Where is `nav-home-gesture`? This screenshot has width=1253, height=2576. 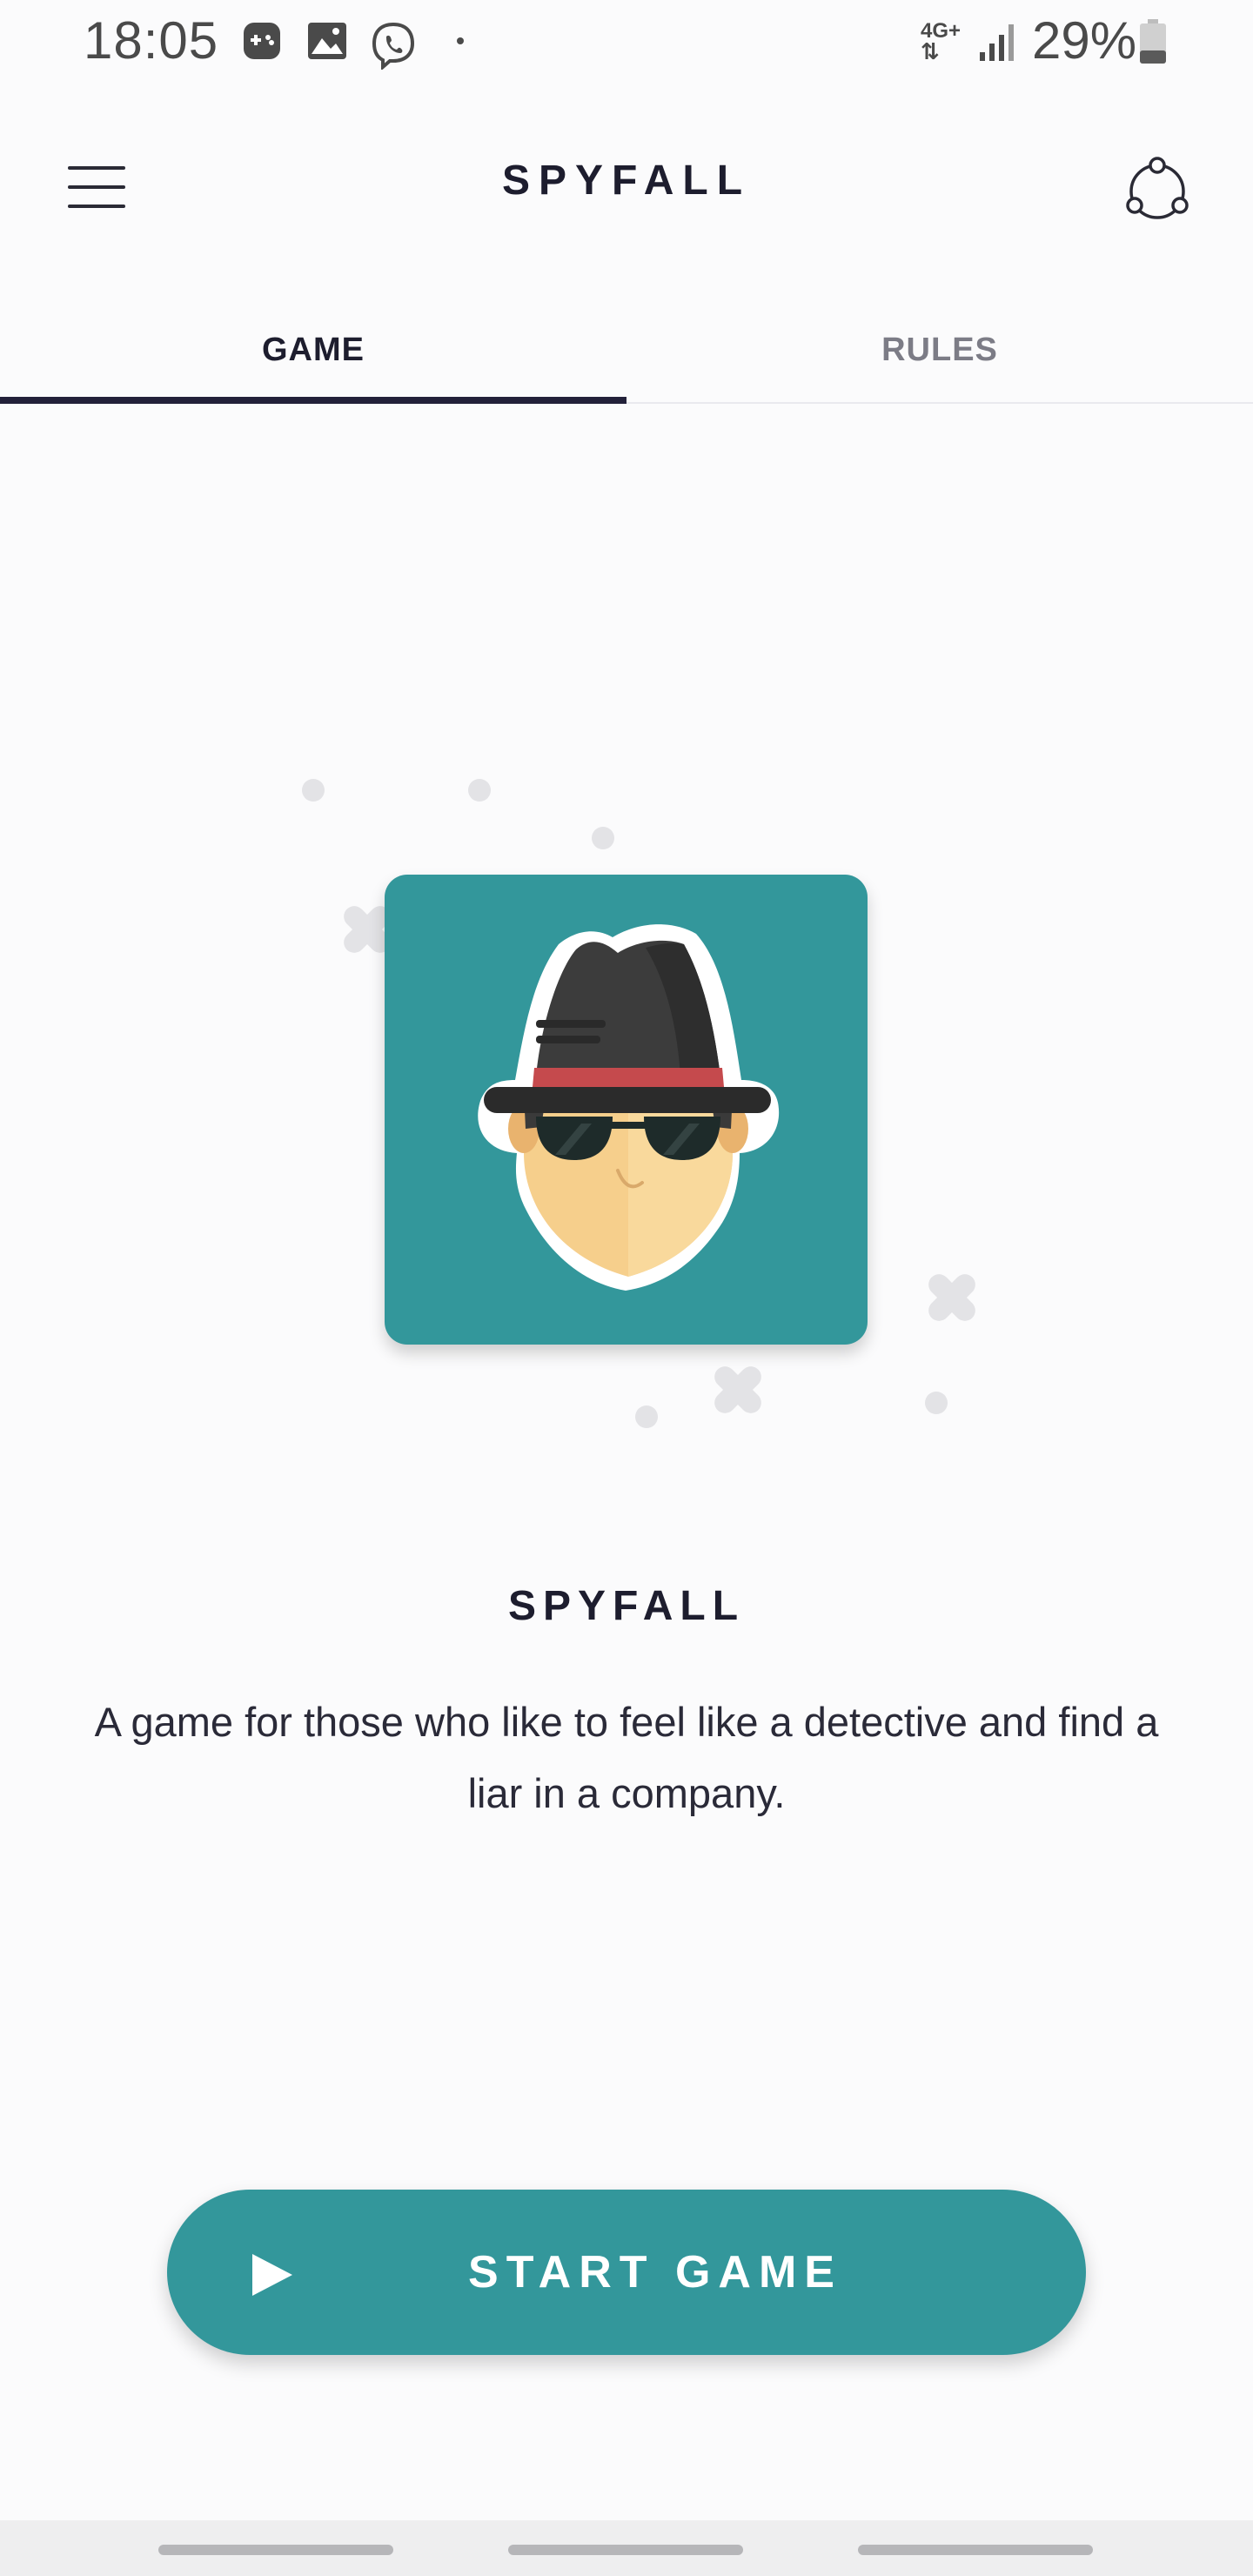
nav-home-gesture is located at coordinates (625, 2550).